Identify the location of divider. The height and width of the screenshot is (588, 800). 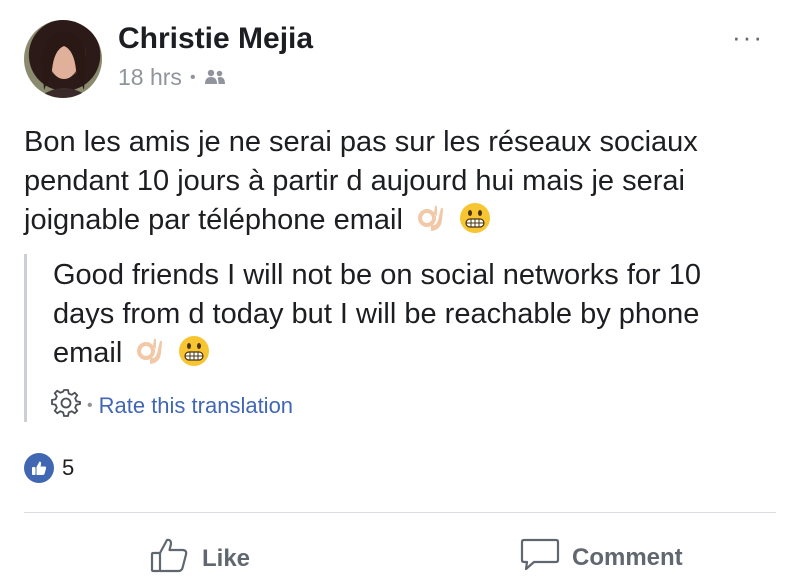
(400, 512).